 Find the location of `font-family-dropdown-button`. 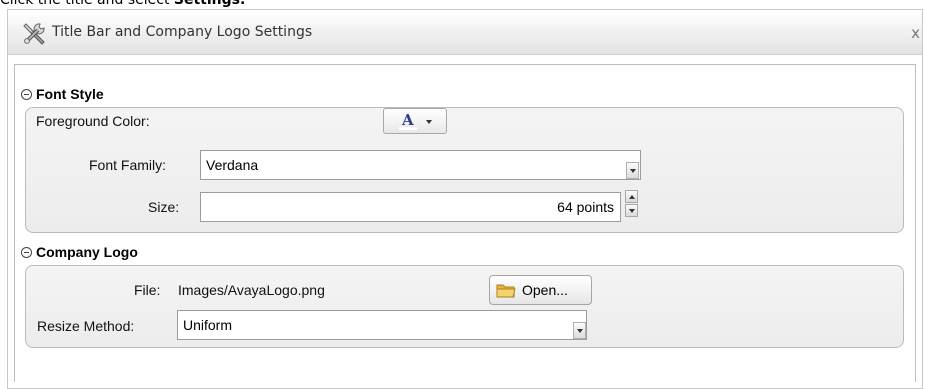

font-family-dropdown-button is located at coordinates (632, 170).